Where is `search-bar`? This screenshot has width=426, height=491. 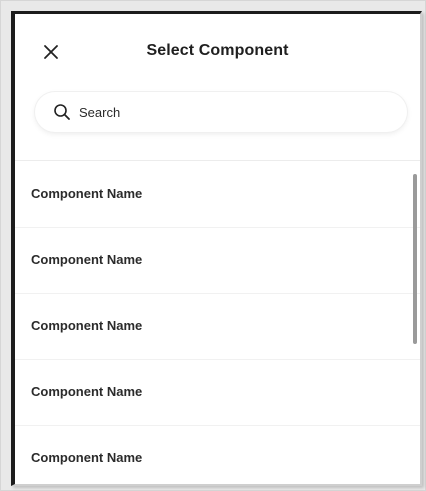
search-bar is located at coordinates (221, 112).